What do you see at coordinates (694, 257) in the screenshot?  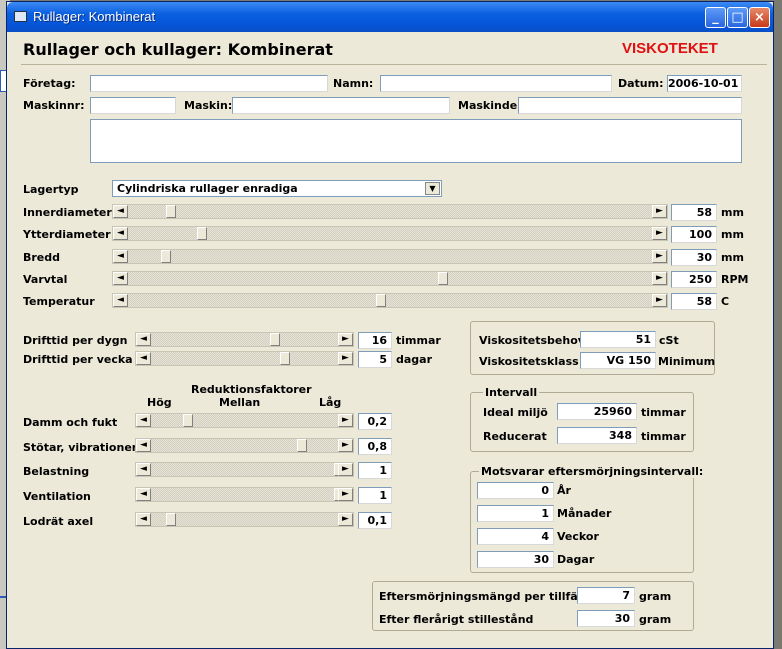 I see `param-value-field: 30` at bounding box center [694, 257].